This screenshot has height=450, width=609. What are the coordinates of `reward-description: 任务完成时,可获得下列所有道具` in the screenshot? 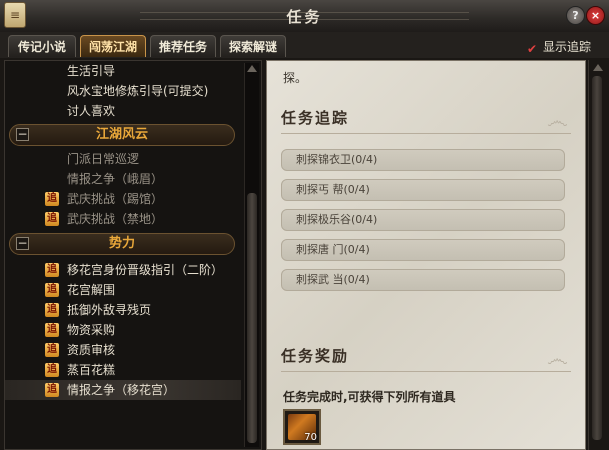 It's located at (369, 397).